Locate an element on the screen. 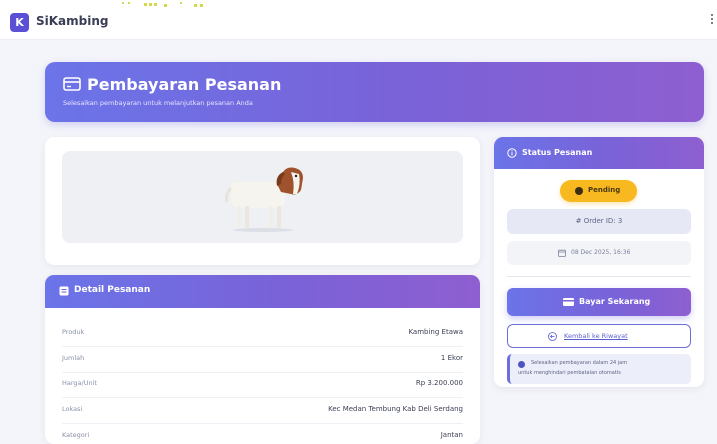  order-date: 08 Dec 2025, 16:36 is located at coordinates (601, 252).